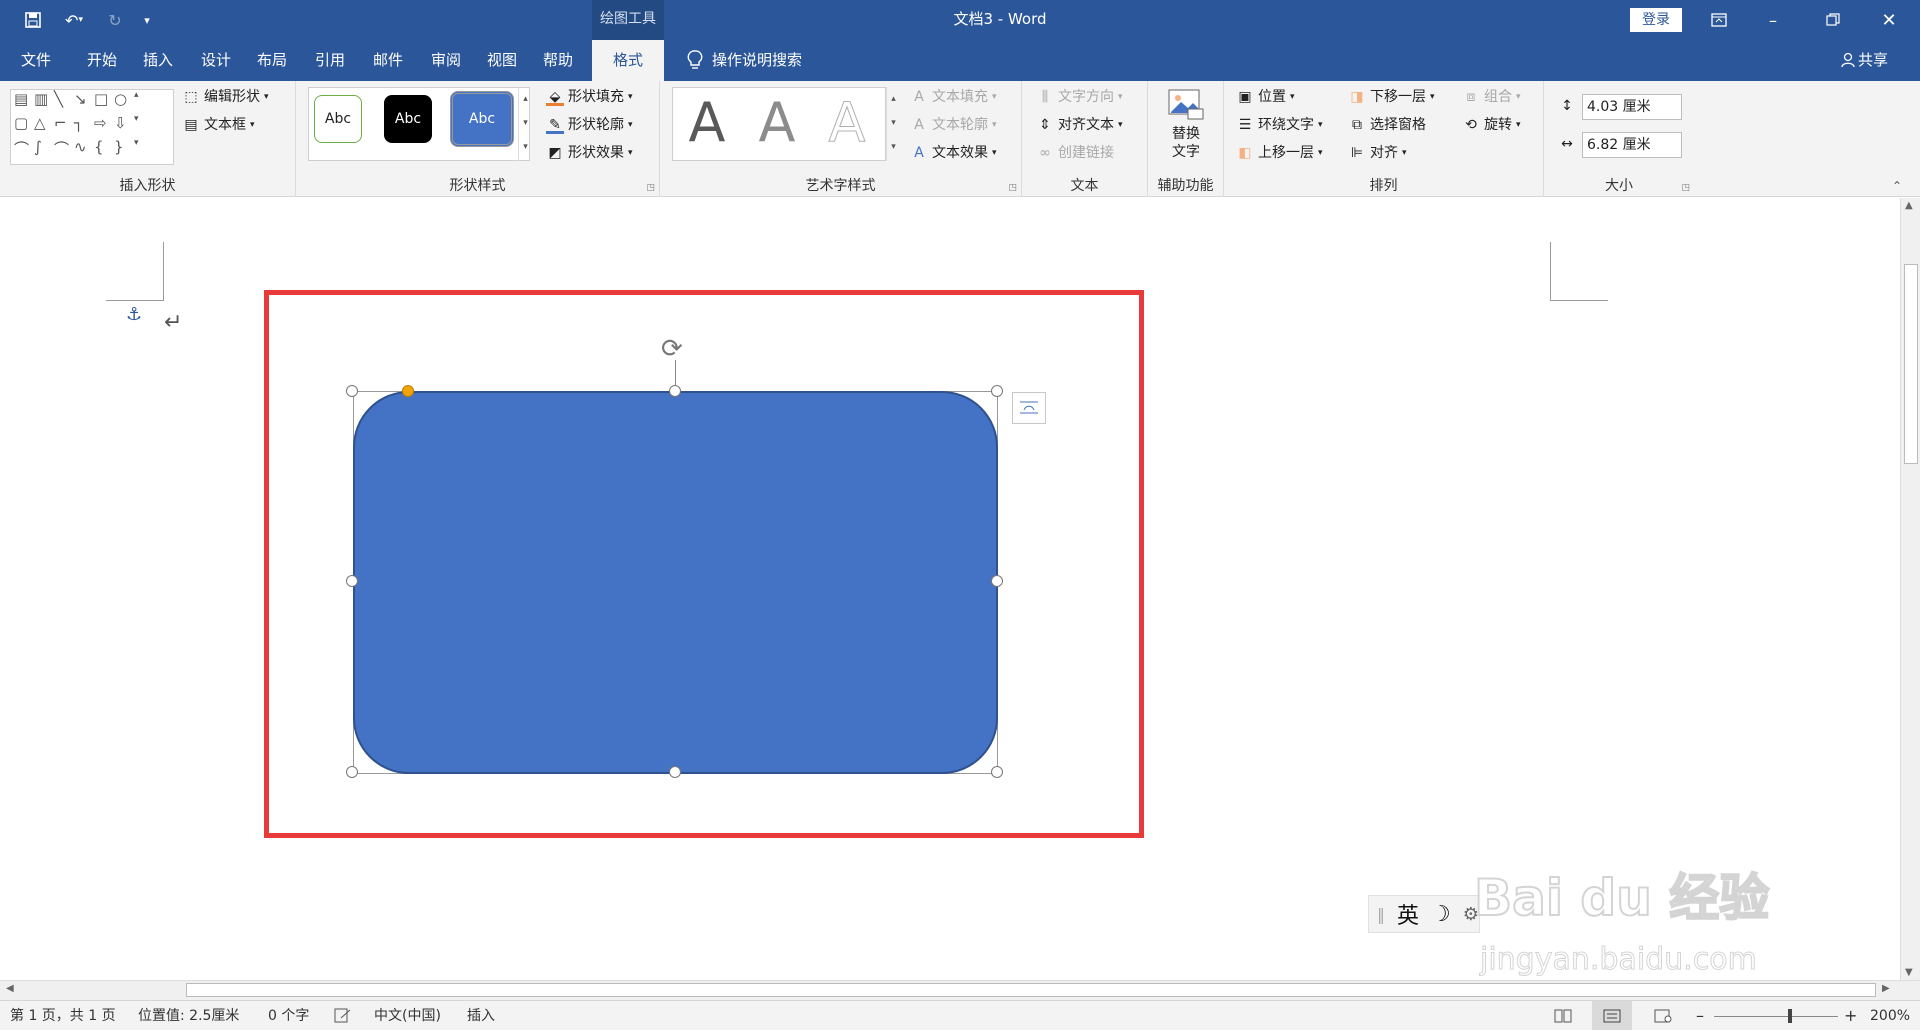 This screenshot has width=1920, height=1035. I want to click on rectangle-shape-icon: □, so click(104, 102).